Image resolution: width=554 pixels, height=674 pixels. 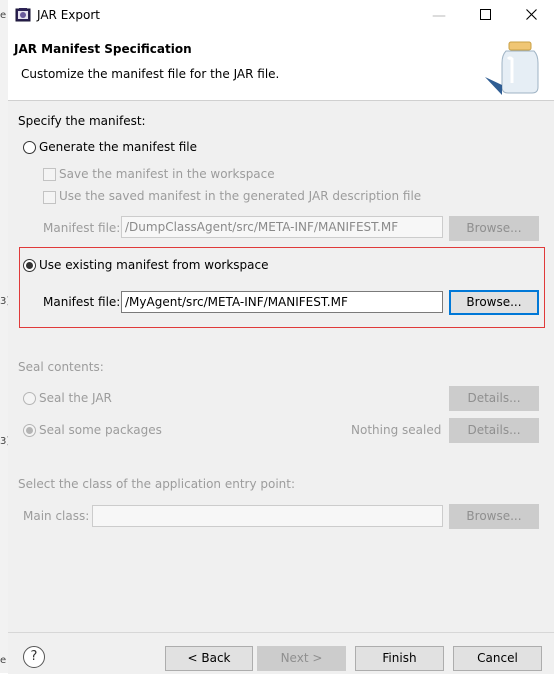 I want to click on close-icon, so click(x=531, y=16).